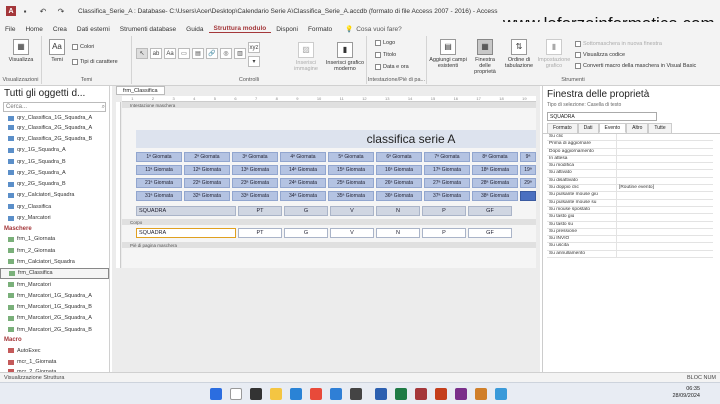 The image size is (720, 404). Describe the element at coordinates (630, 152) in the screenshot. I see `property-row: Dopo aggiornamento` at that location.